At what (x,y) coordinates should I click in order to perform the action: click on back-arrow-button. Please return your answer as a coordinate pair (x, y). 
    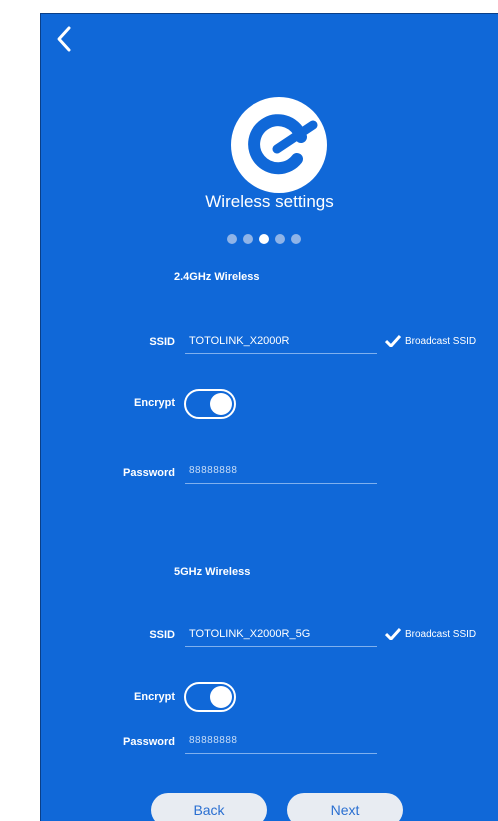
    Looking at the image, I should click on (64, 39).